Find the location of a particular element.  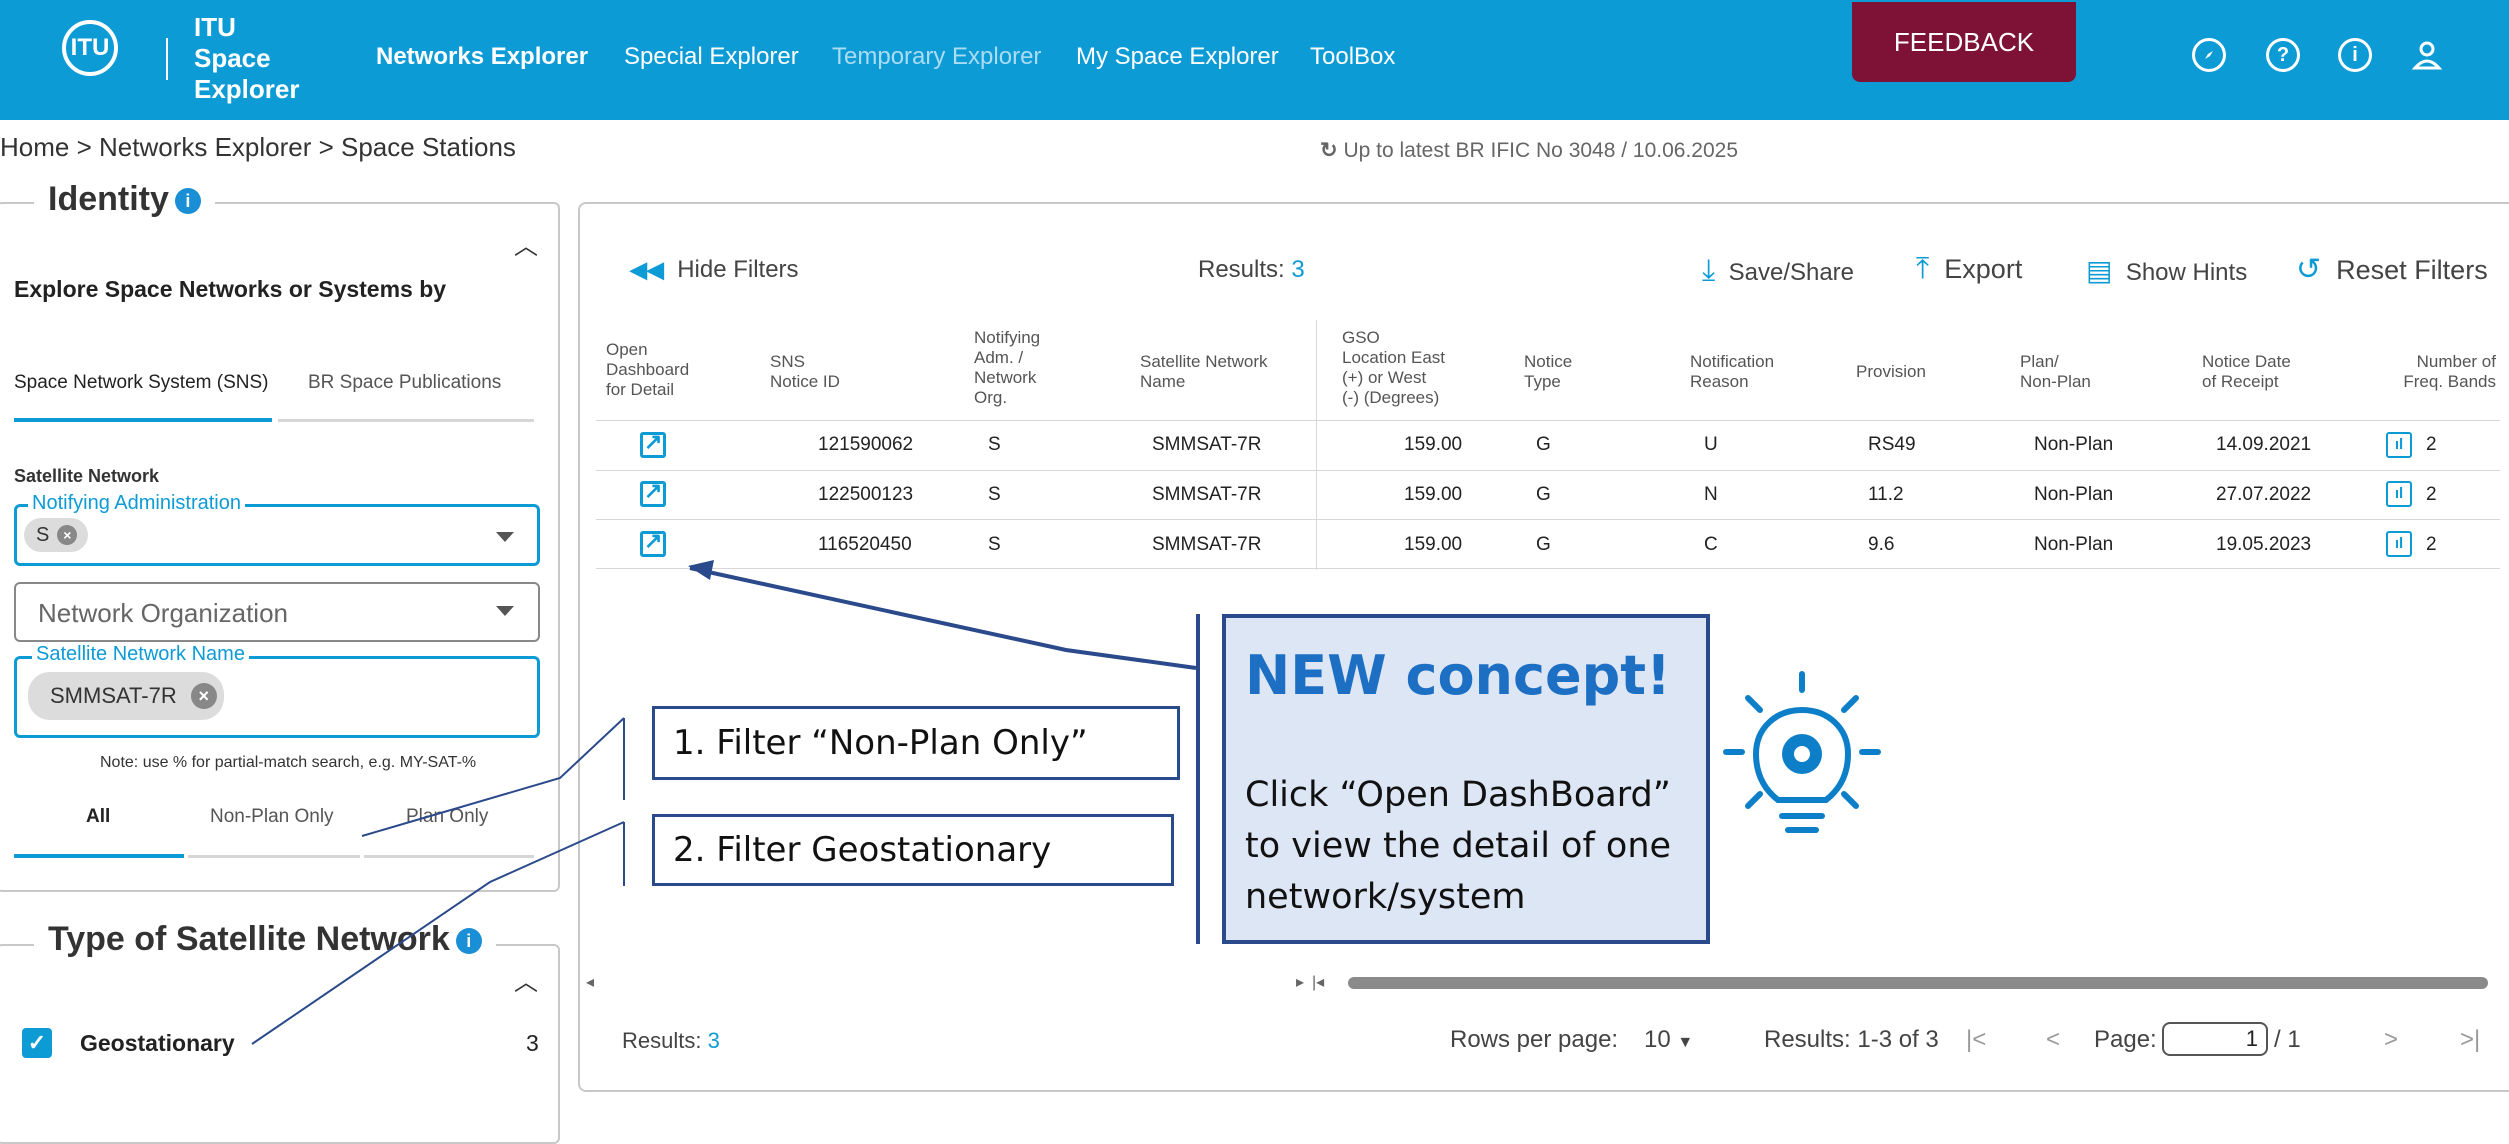

concept-connector-bar is located at coordinates (1198, 779).